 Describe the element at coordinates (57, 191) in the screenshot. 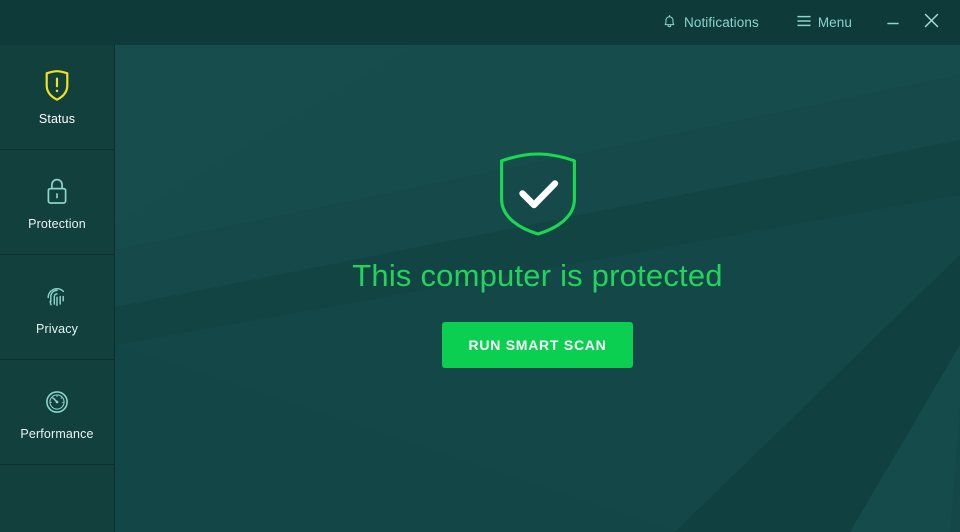

I see `padlock-icon` at that location.